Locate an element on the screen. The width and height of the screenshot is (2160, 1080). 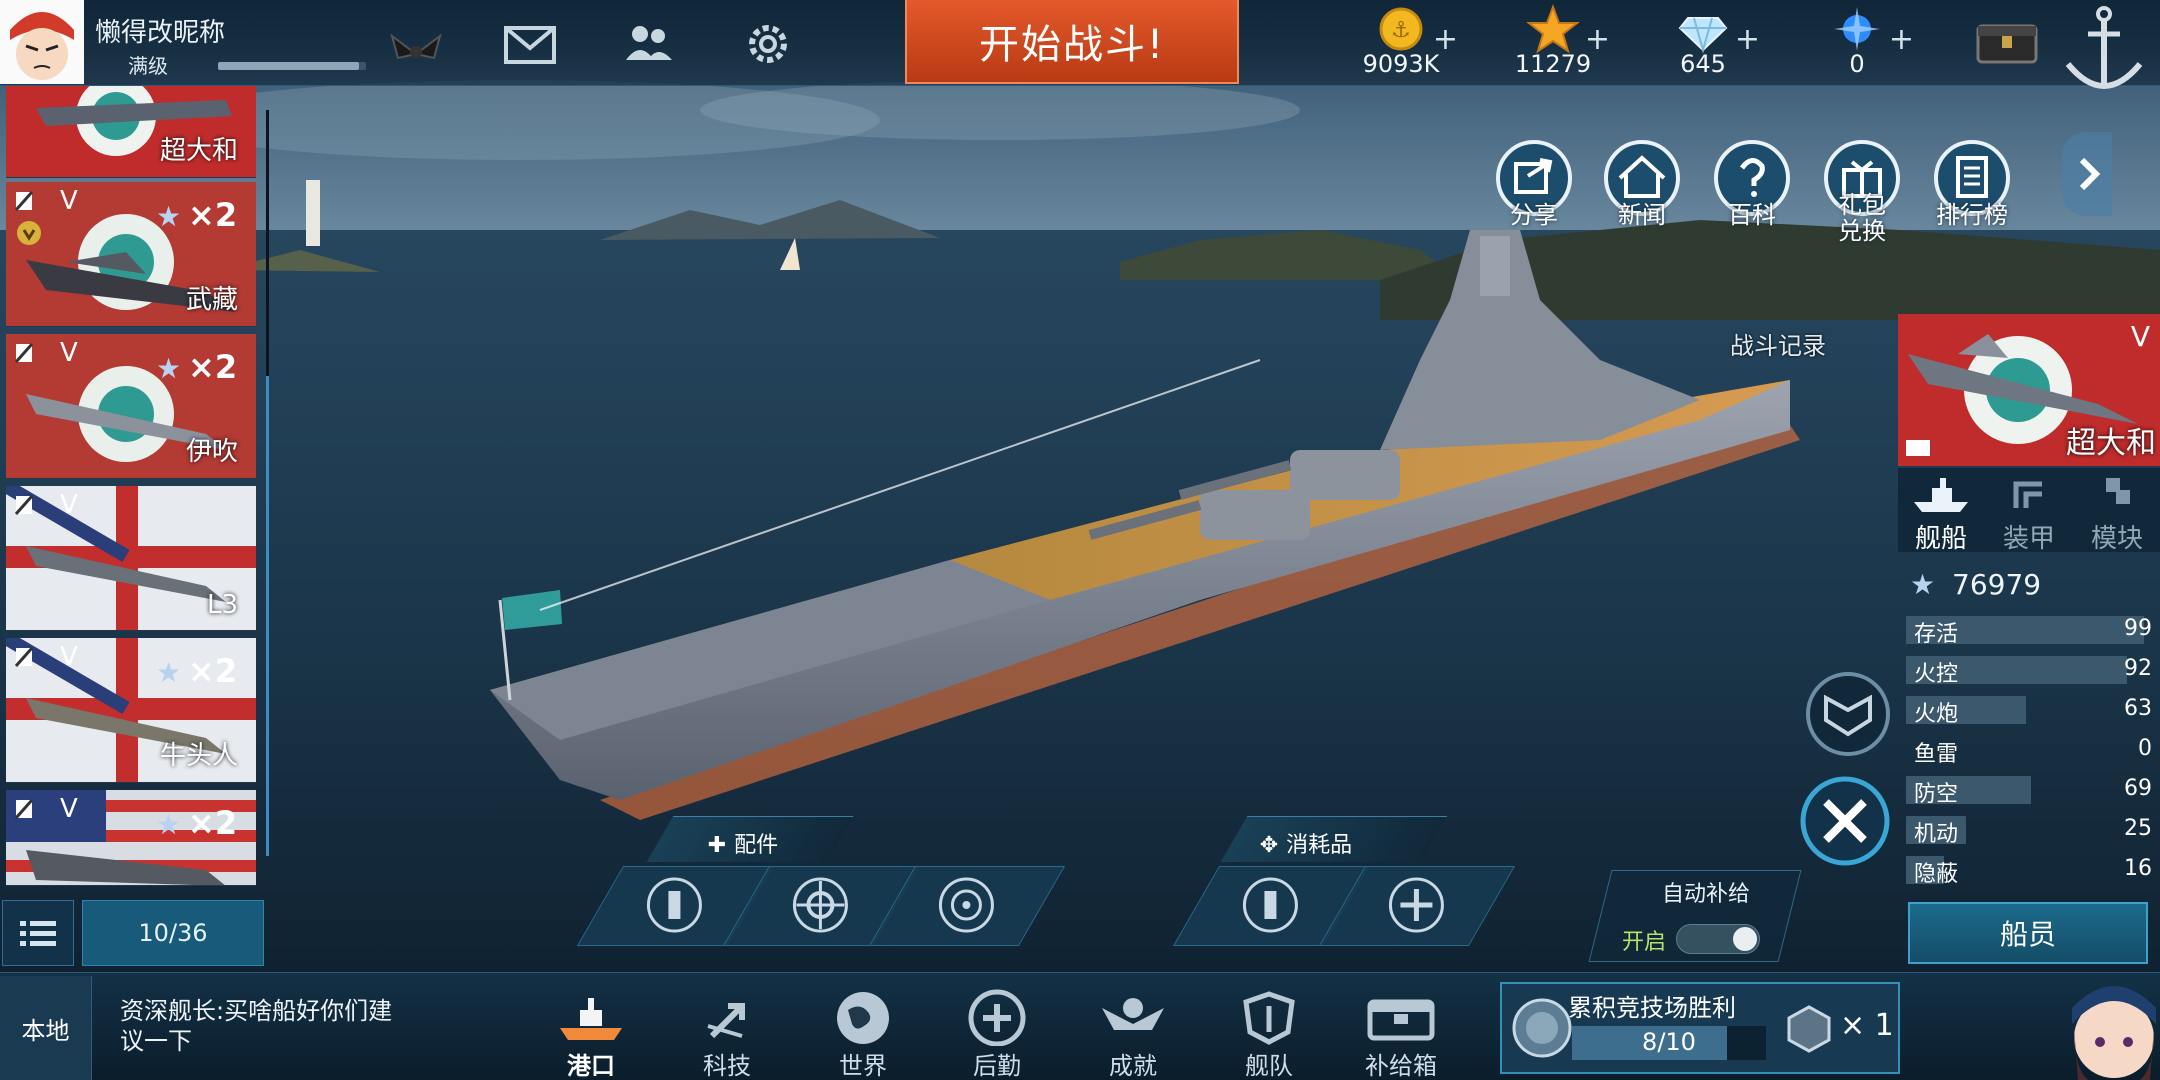
tab-armor-label: 装甲 is located at coordinates (2028, 539).